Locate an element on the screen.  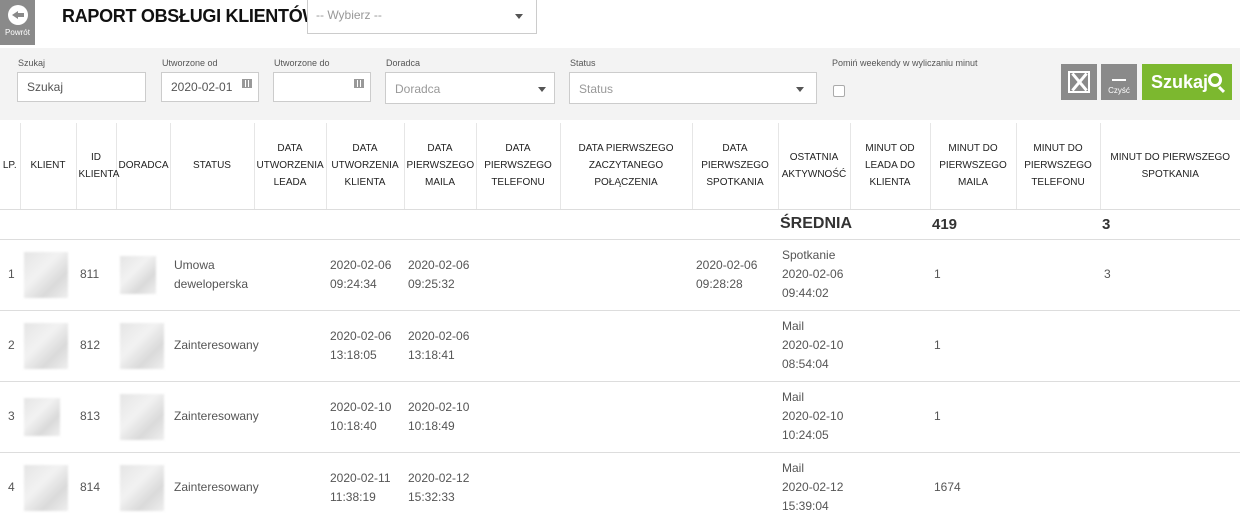
search-input: Szukaj is located at coordinates (81, 87).